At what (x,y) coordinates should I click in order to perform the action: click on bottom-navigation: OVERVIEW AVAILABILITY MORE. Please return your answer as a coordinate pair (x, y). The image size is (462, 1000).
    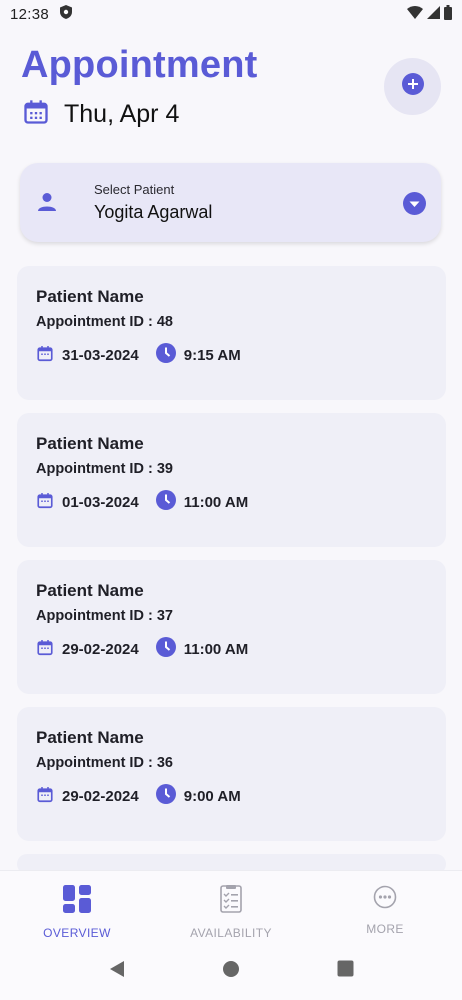
    Looking at the image, I should click on (231, 906).